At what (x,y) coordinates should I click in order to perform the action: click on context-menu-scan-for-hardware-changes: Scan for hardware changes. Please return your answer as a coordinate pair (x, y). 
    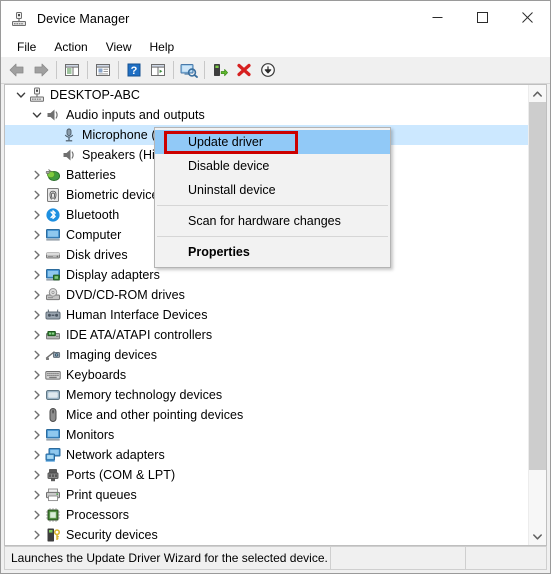
    Looking at the image, I should click on (272, 221).